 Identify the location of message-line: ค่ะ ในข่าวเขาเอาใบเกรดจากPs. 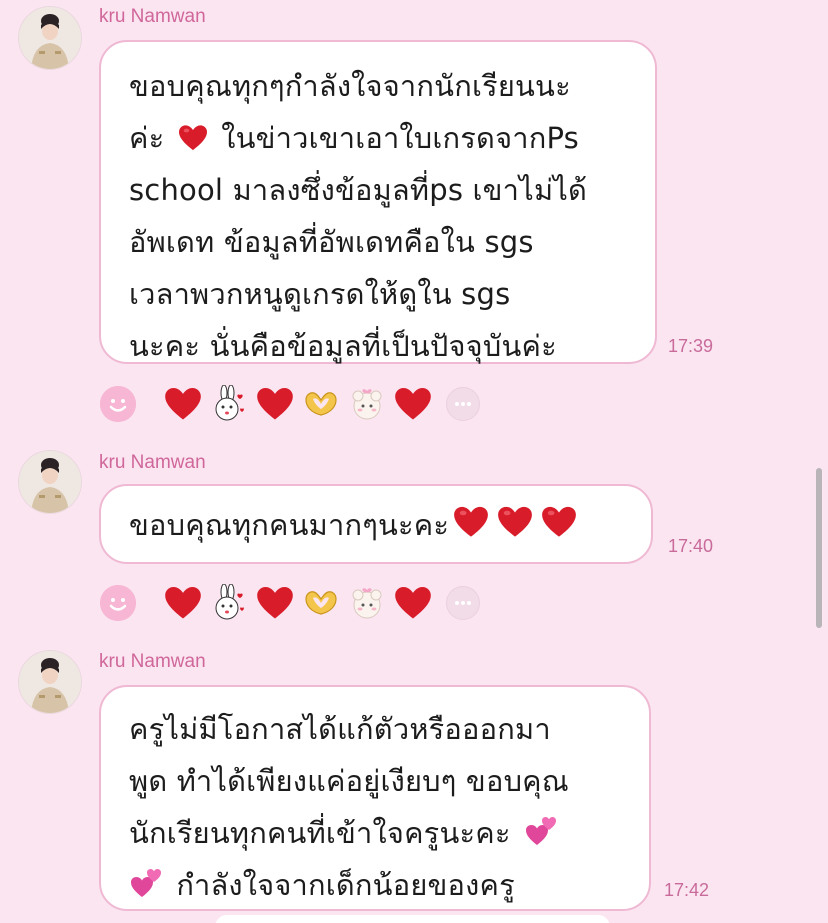
(354, 138).